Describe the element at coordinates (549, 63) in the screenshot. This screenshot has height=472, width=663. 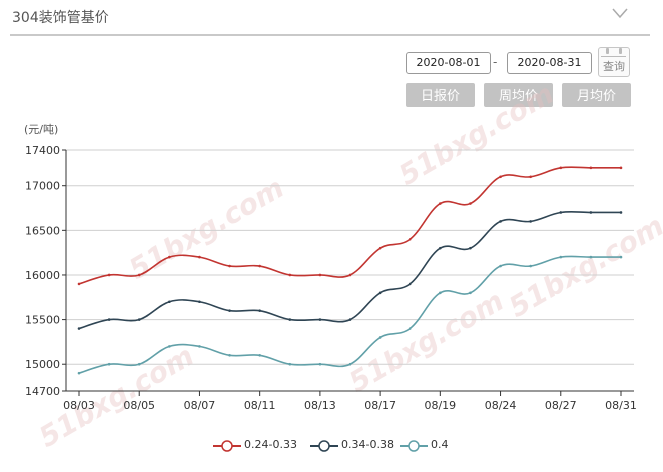
I see `end-date-input: 2020-08-31` at that location.